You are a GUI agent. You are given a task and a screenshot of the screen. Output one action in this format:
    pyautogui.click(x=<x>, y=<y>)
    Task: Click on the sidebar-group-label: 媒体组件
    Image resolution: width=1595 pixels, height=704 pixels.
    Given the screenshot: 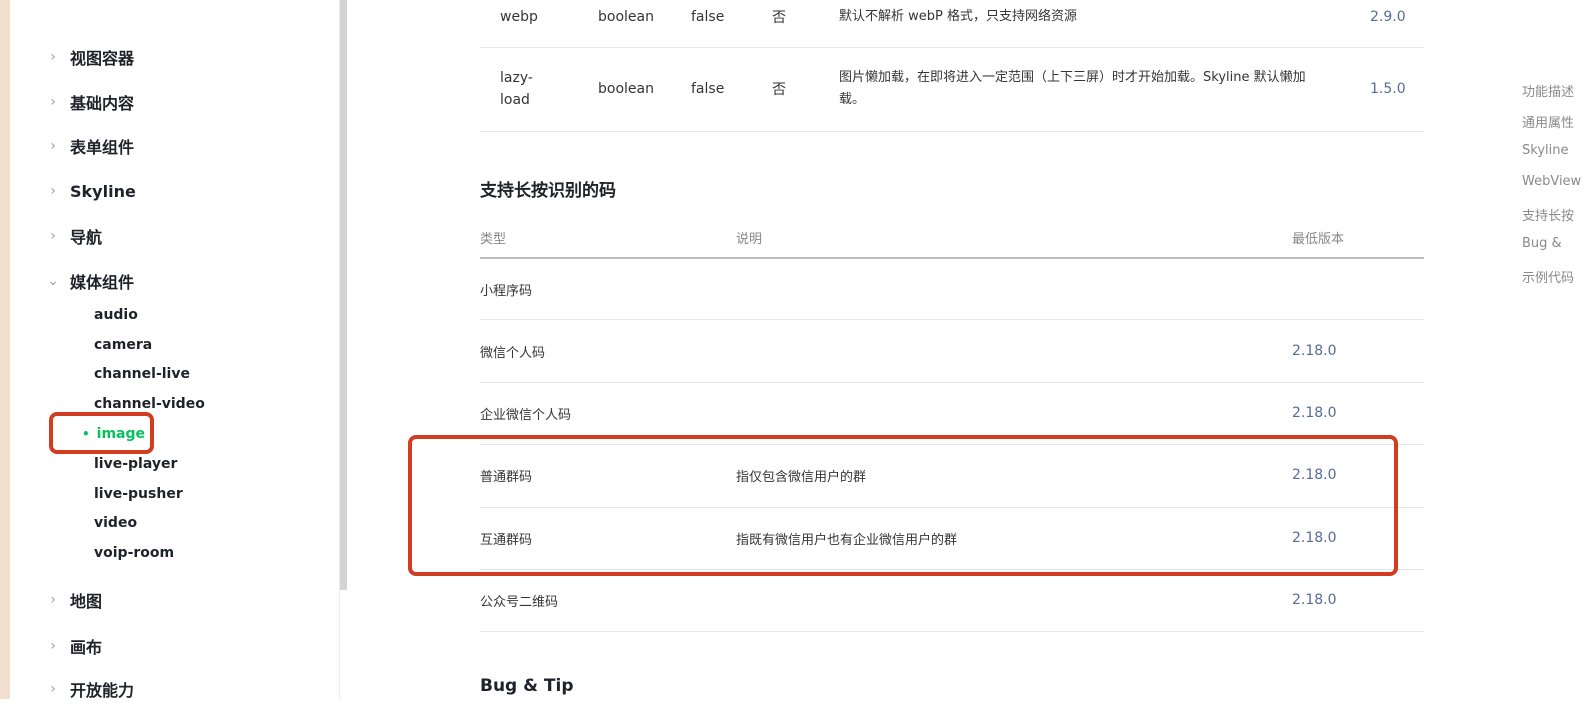 What is the action you would take?
    pyautogui.click(x=102, y=282)
    